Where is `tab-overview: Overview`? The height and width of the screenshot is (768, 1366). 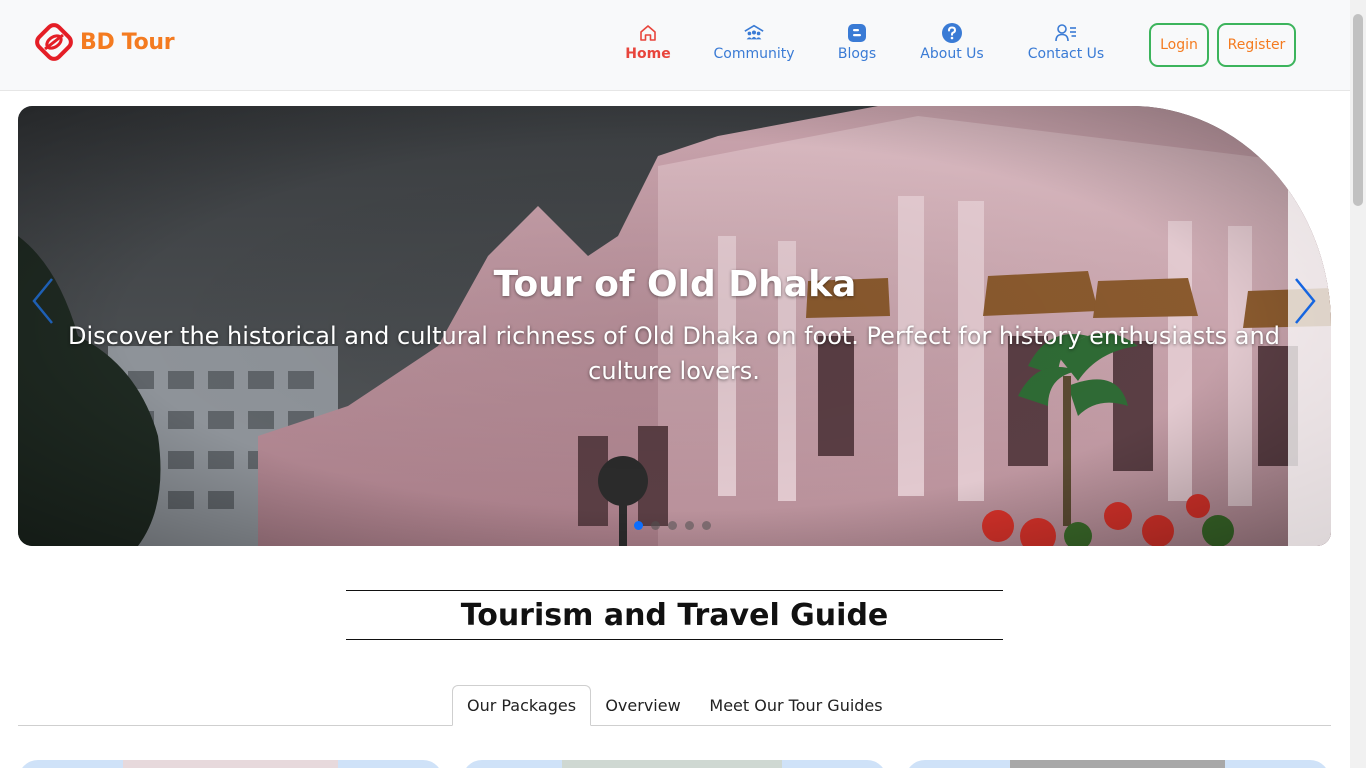
tab-overview: Overview is located at coordinates (643, 705).